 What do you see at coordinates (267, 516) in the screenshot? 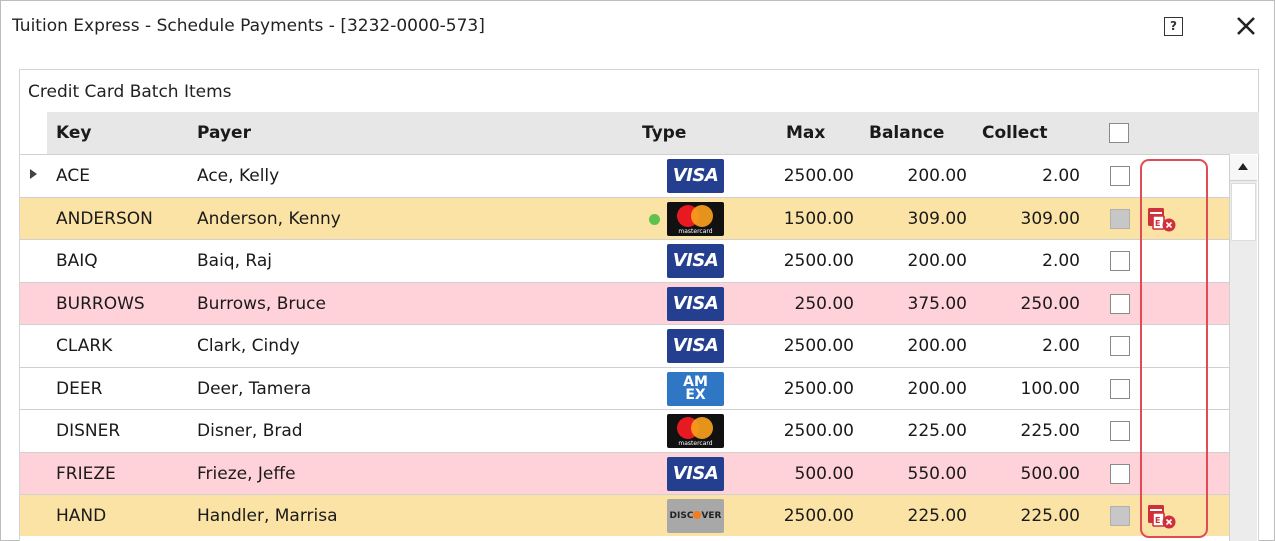
I see `cell-payer: Handler, Marrisa` at bounding box center [267, 516].